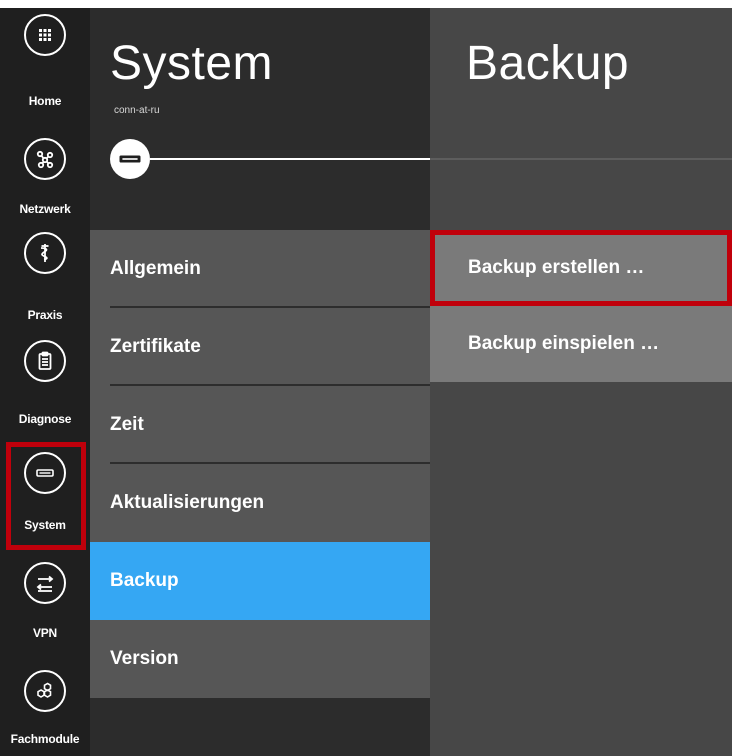 This screenshot has width=732, height=756. I want to click on device-badge, so click(130, 159).